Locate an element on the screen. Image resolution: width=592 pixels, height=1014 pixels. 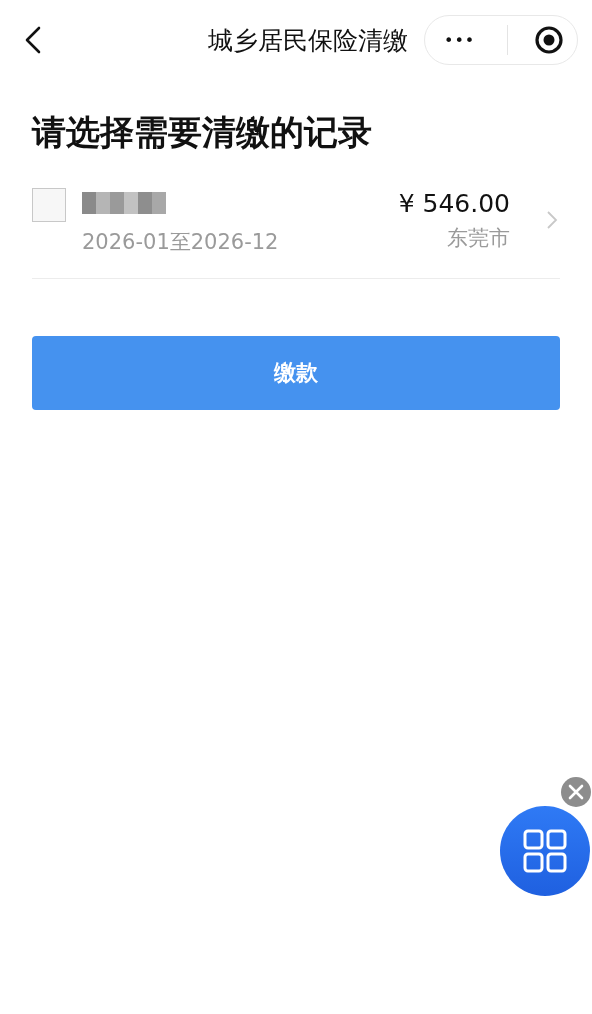
back-icon is located at coordinates (33, 40).